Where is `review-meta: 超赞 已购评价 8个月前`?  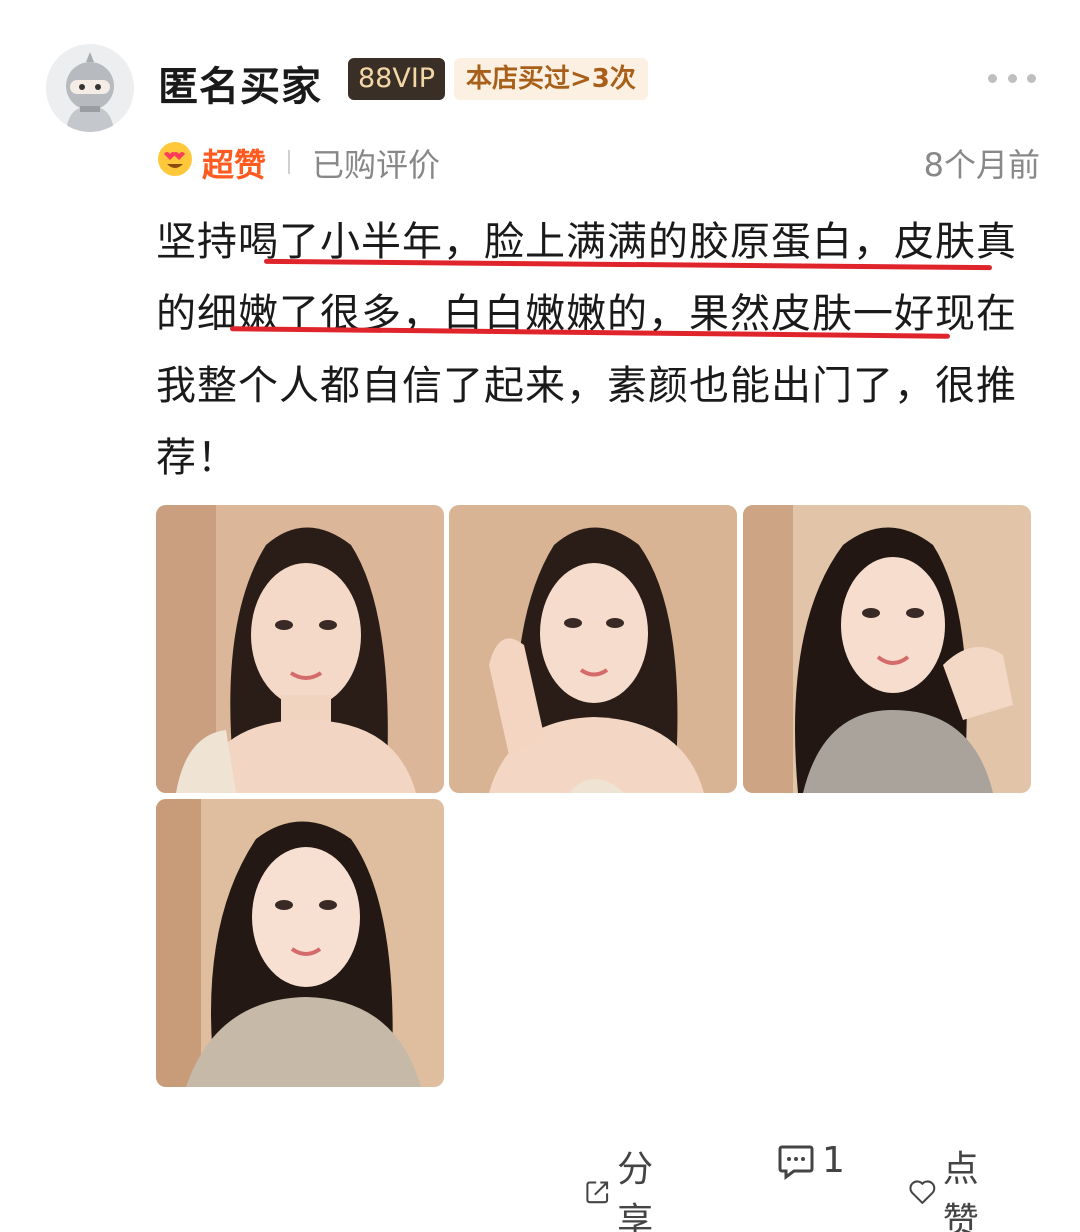
review-meta: 超赞 已购评价 8个月前 is located at coordinates (598, 161).